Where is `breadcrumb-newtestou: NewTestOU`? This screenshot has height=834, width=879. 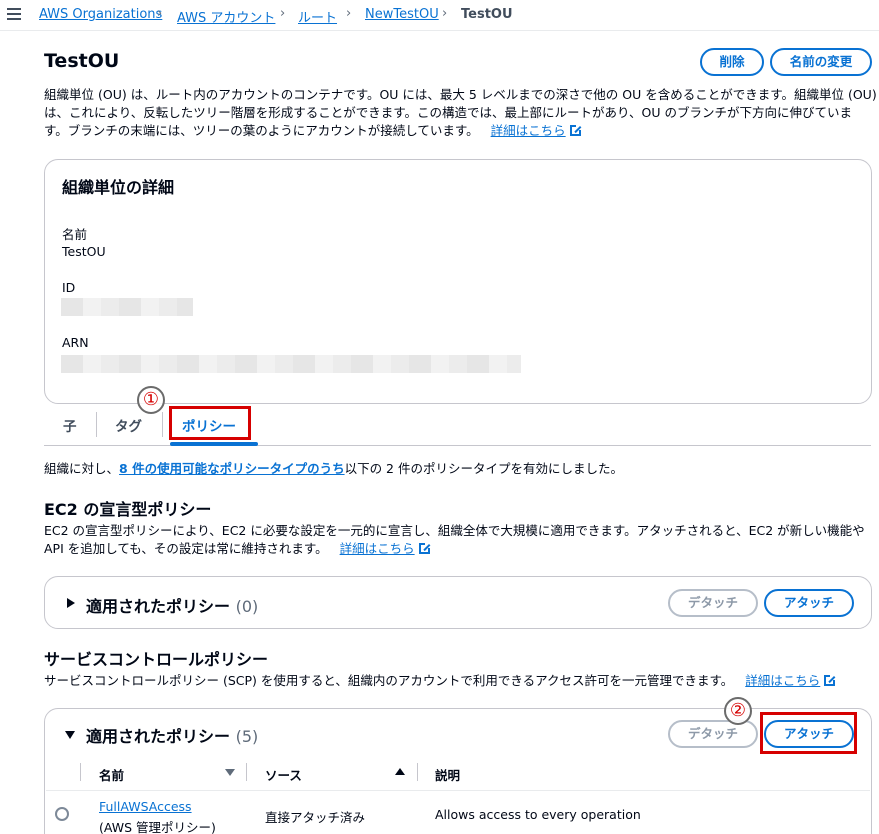
breadcrumb-newtestou: NewTestOU is located at coordinates (402, 14).